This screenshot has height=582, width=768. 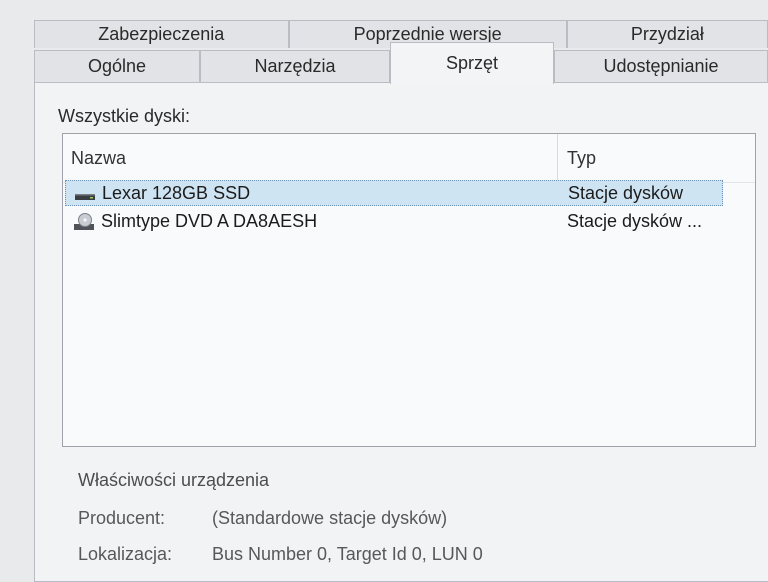 I want to click on tab-row-lower: Ogólne Narzędzia Sprzęt Udostępnianie, so click(x=401, y=63).